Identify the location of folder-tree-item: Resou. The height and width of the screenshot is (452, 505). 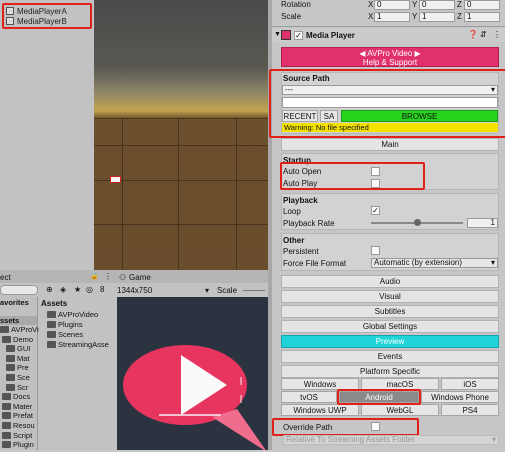
(18, 425).